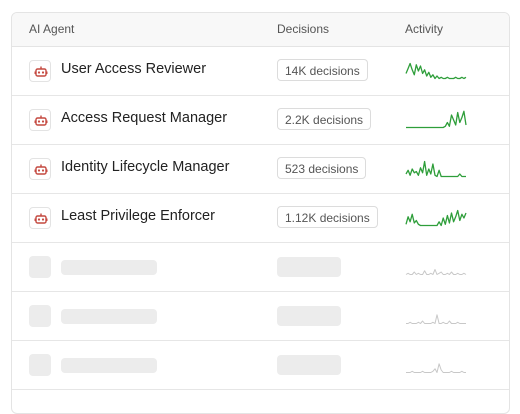  I want to click on header-agent: AI Agent, so click(51, 29).